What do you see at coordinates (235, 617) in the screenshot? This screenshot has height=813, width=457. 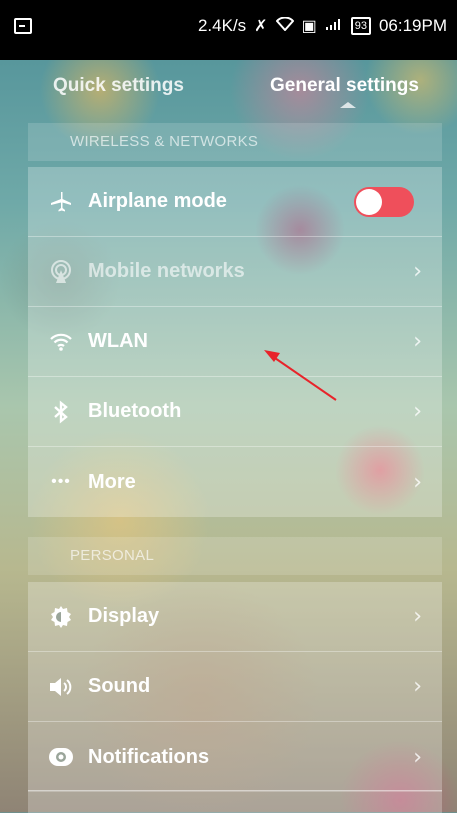 I see `display-row: Display ›` at bounding box center [235, 617].